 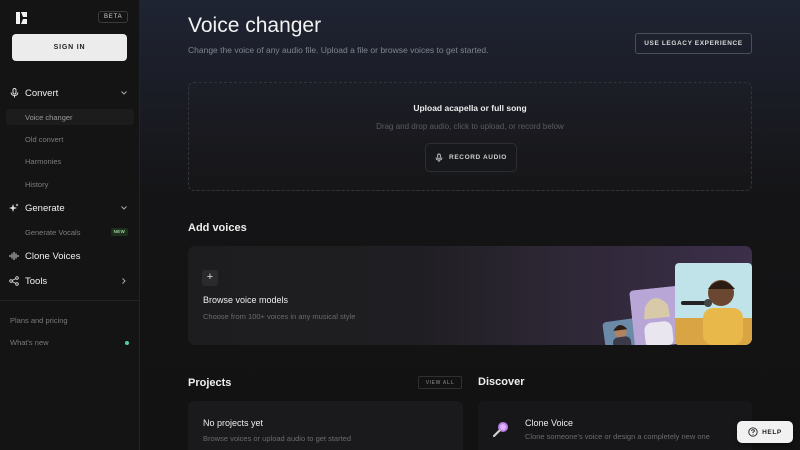 I want to click on notification-dot, so click(x=127, y=343).